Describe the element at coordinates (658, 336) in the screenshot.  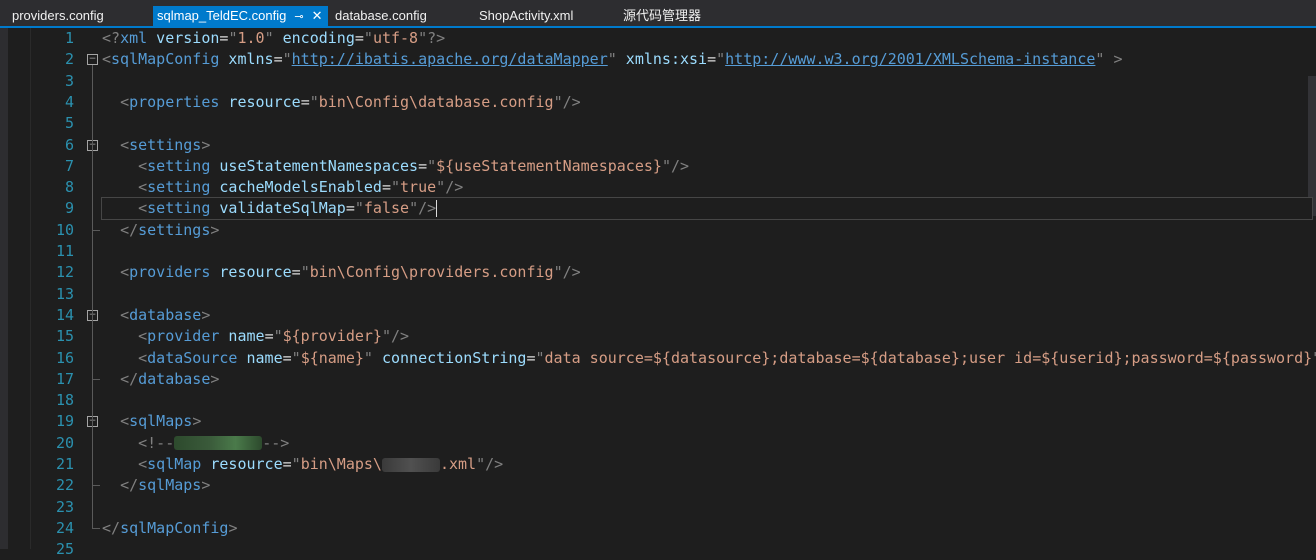
I see `code-line: 15 <provider name="${provider}"/>` at that location.